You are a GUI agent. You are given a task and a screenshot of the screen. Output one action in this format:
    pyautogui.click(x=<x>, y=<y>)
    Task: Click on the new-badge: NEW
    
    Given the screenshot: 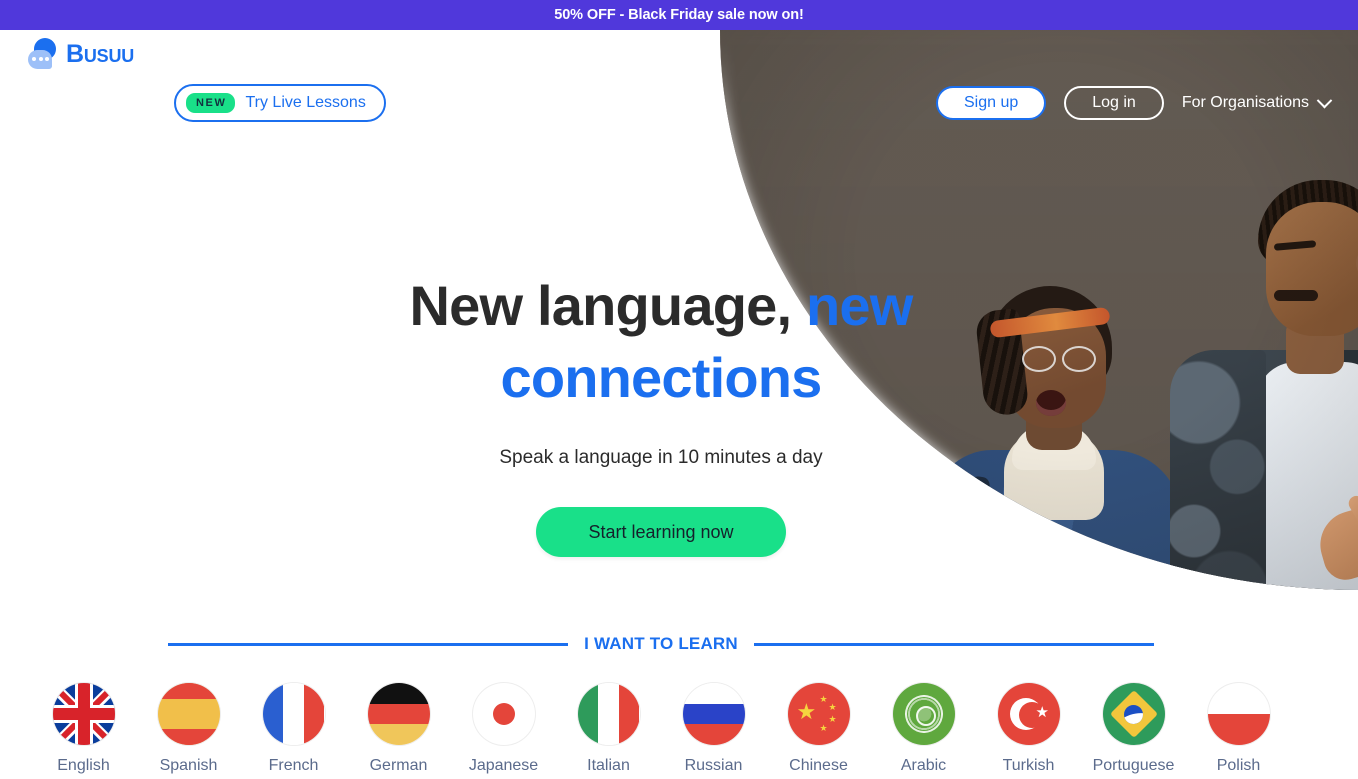 What is the action you would take?
    pyautogui.click(x=211, y=103)
    